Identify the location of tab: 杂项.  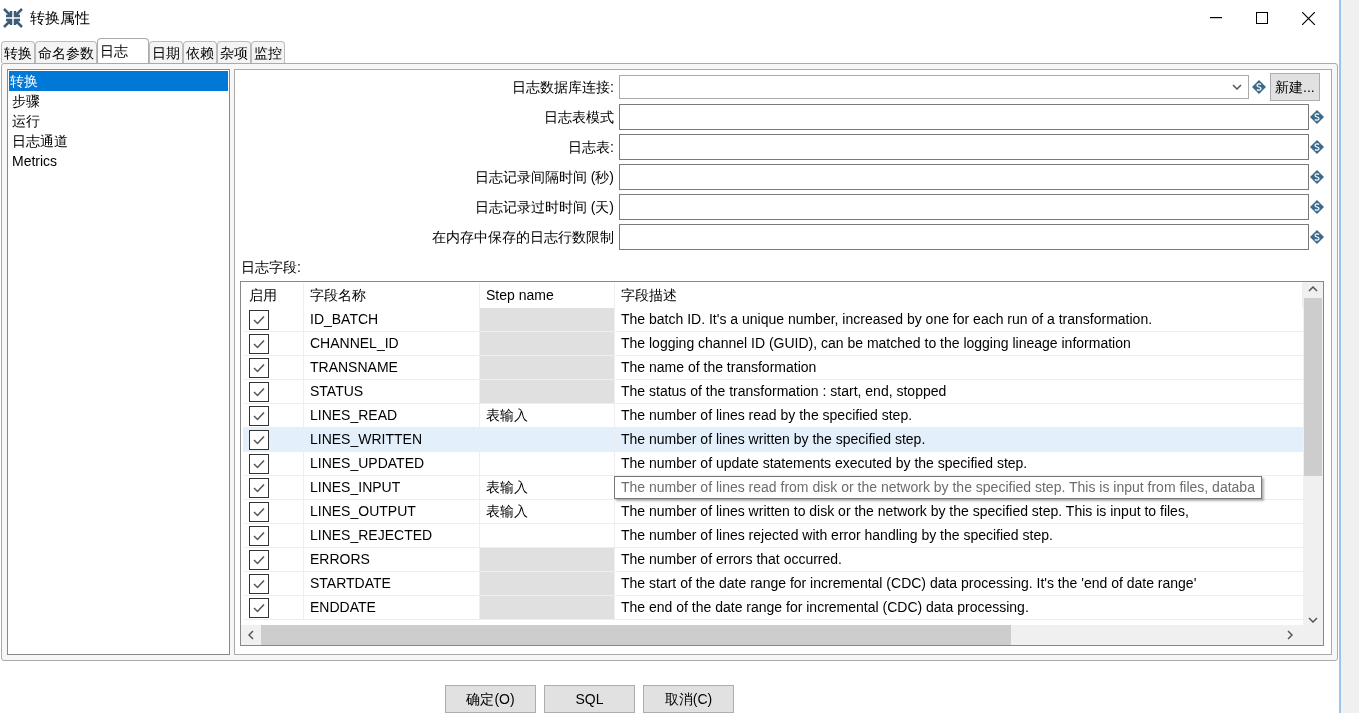
(234, 52).